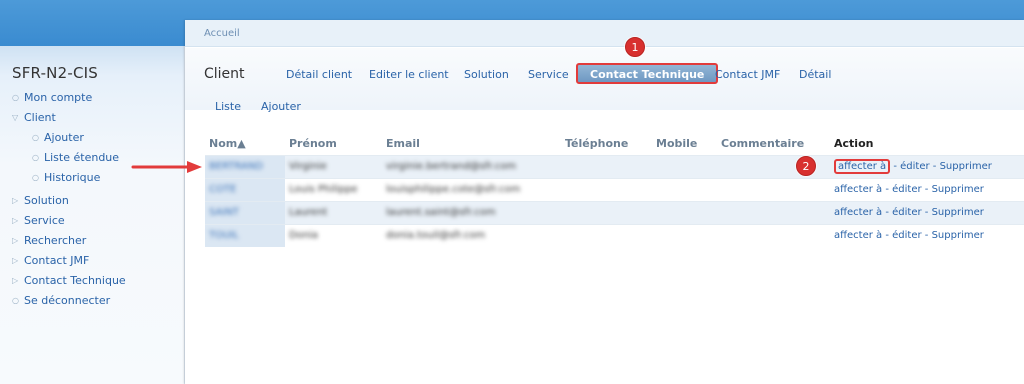 The width and height of the screenshot is (1024, 384). I want to click on sidebar-item-liste-etendue: ○ Liste étendue, so click(75, 158).